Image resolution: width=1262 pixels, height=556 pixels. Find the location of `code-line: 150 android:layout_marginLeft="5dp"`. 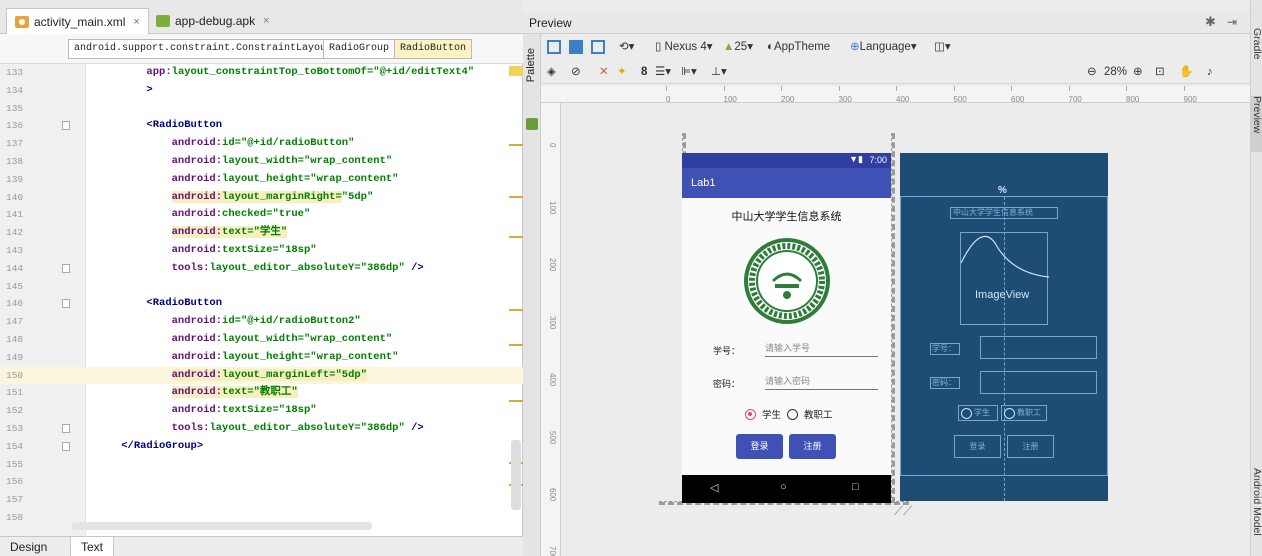

code-line: 150 android:layout_marginLeft="5dp" is located at coordinates (261, 375).